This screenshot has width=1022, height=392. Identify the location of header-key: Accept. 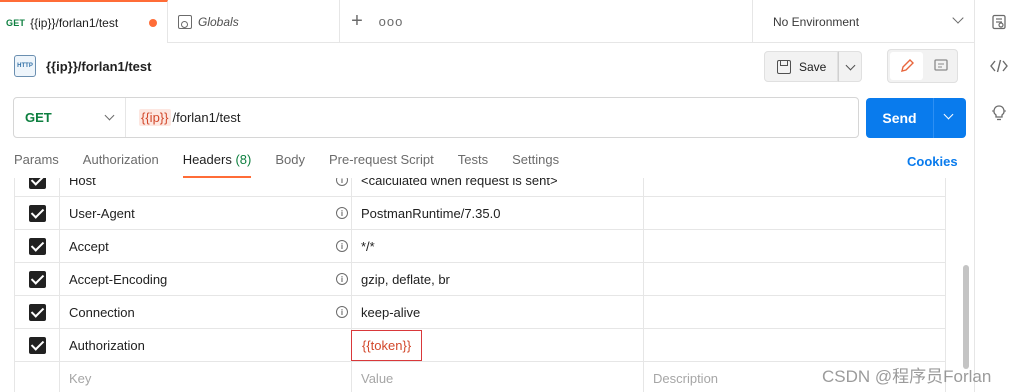
(89, 246).